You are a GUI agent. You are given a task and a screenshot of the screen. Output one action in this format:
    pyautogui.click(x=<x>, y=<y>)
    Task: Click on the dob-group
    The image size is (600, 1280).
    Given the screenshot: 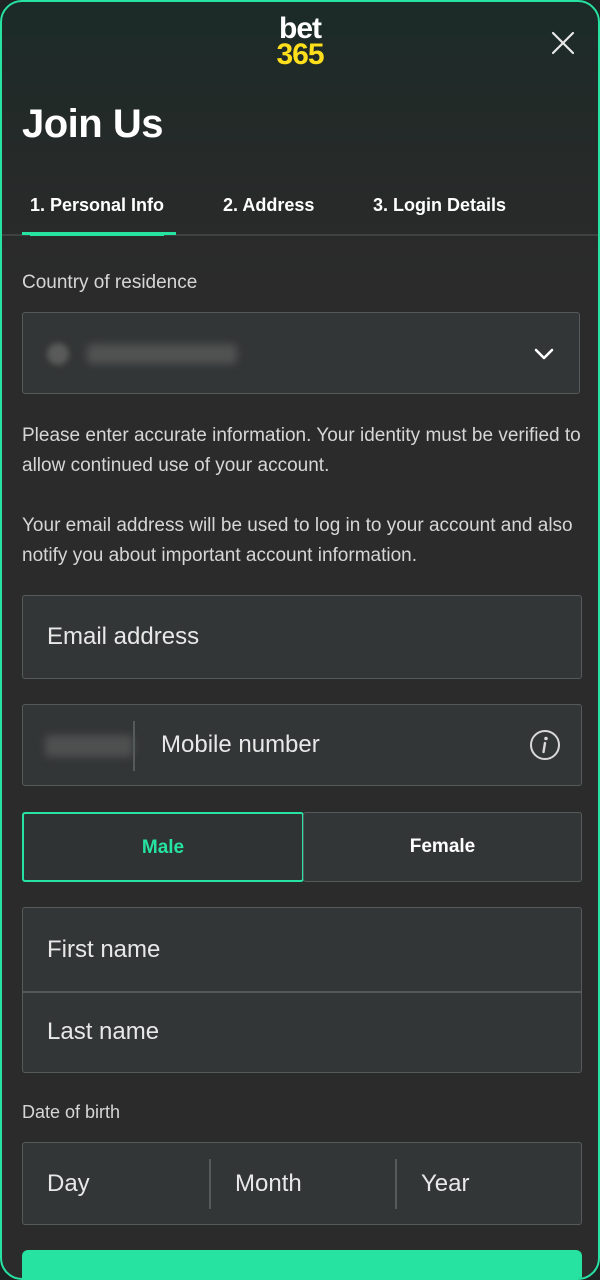 What is the action you would take?
    pyautogui.click(x=302, y=1183)
    